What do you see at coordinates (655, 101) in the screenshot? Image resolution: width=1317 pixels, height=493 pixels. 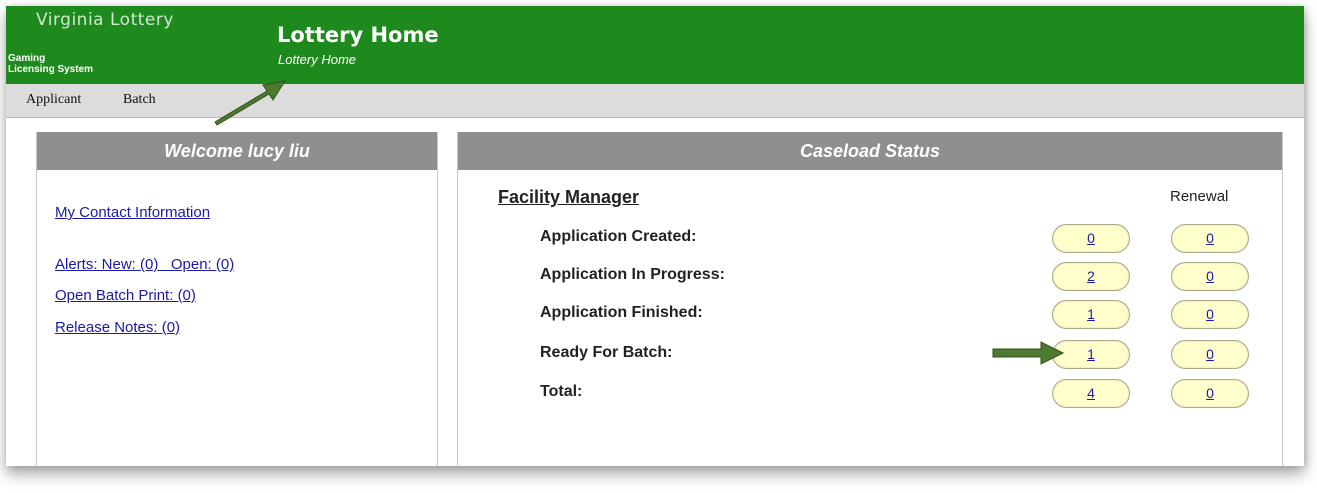 I see `menu-bar: Applicant Batch` at bounding box center [655, 101].